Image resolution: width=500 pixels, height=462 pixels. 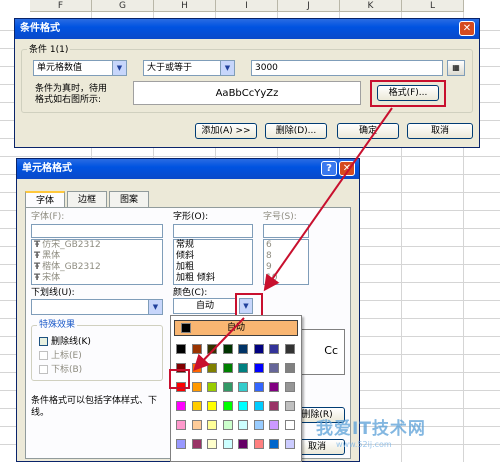 I want to click on size-list: 6 8 9 10, so click(x=286, y=262).